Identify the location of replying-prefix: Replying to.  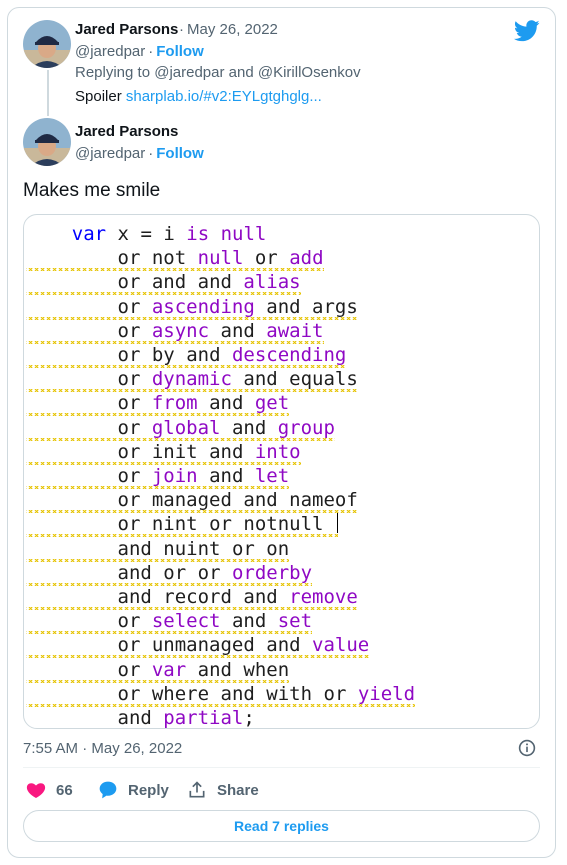
(113, 72).